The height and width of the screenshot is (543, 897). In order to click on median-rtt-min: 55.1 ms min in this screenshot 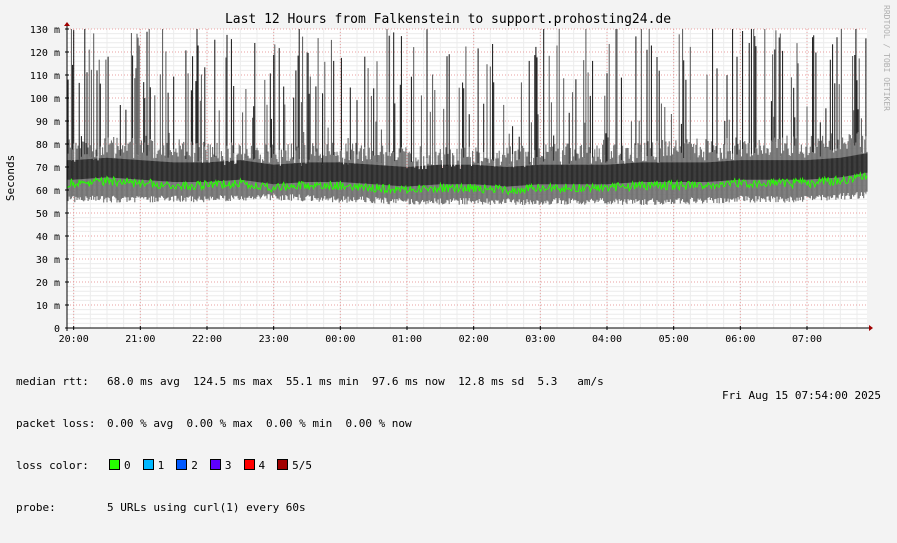, I will do `click(322, 381)`.